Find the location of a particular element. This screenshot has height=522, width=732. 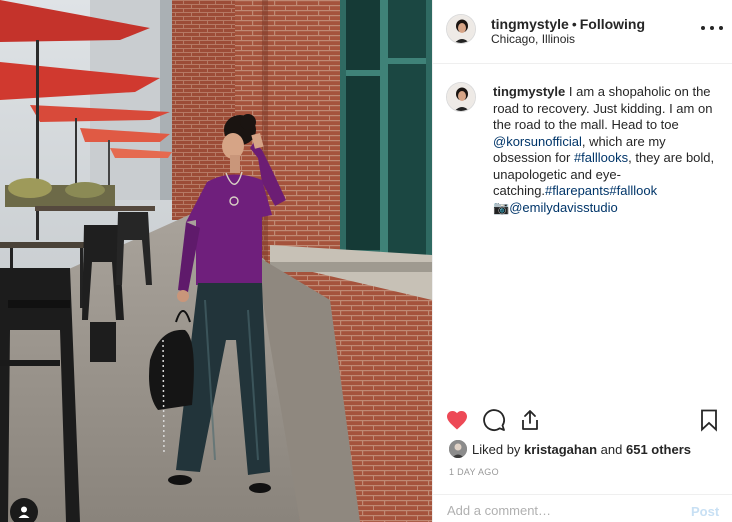

tagged-user-icon is located at coordinates (24, 510).